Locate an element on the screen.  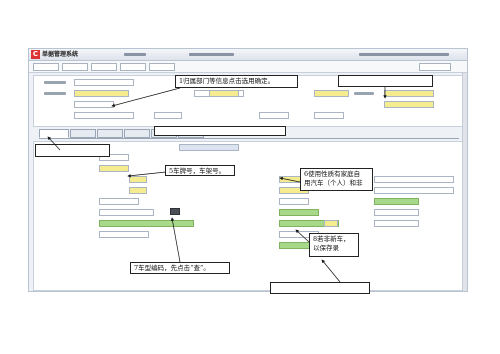
callout-5: 5车牌号，车架号。 is located at coordinates (200, 170).